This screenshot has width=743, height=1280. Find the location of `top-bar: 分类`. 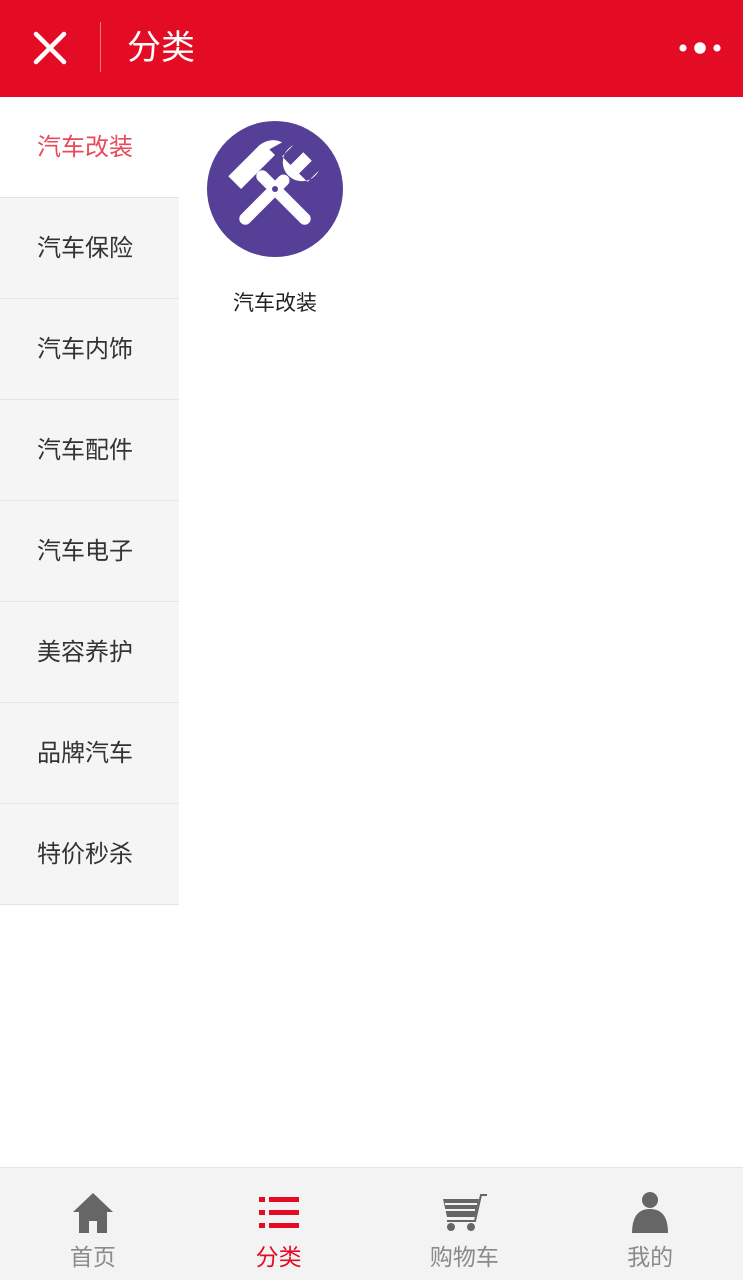

top-bar: 分类 is located at coordinates (371, 48).